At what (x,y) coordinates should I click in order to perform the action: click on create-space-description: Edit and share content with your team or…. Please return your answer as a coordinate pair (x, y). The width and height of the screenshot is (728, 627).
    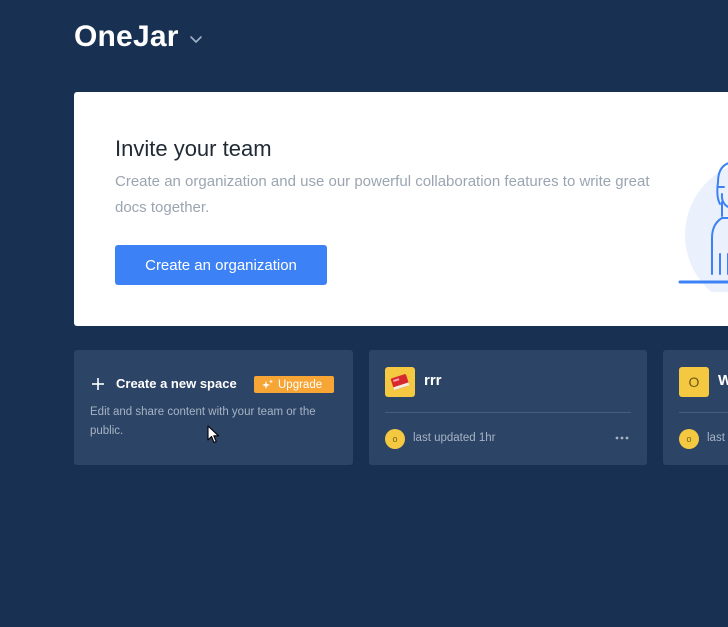
    Looking at the image, I should click on (203, 421).